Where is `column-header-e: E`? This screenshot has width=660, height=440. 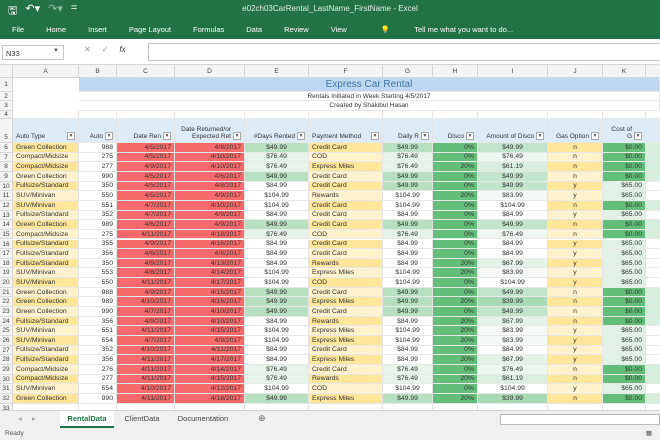 column-header-e: E is located at coordinates (277, 71).